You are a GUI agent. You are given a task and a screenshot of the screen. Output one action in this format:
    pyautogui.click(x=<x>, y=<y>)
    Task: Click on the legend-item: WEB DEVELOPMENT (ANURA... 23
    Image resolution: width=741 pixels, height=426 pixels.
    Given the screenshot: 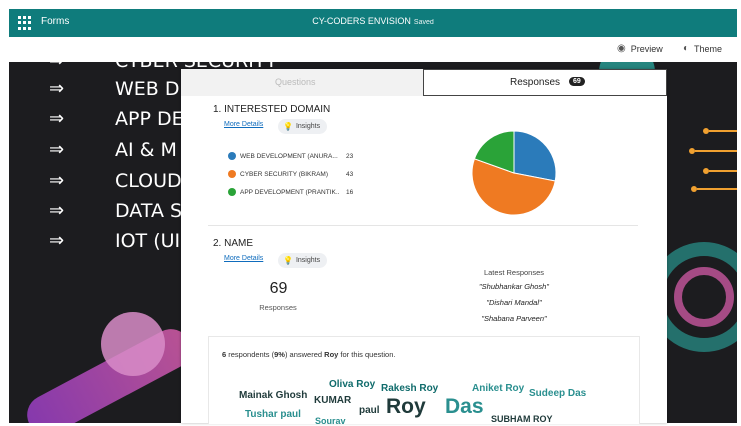 What is the action you would take?
    pyautogui.click(x=290, y=156)
    